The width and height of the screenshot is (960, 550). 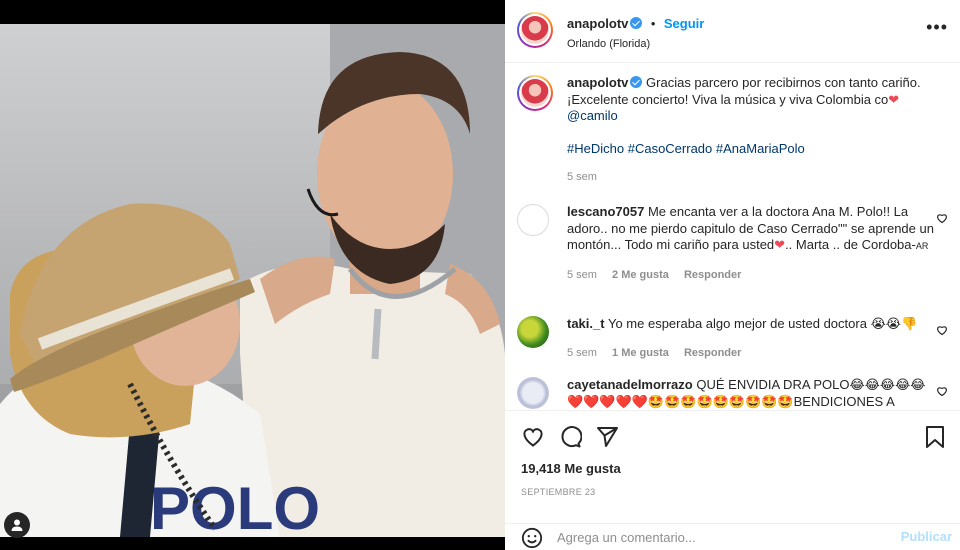 What do you see at coordinates (582, 177) in the screenshot?
I see `caption-time: 5 sem` at bounding box center [582, 177].